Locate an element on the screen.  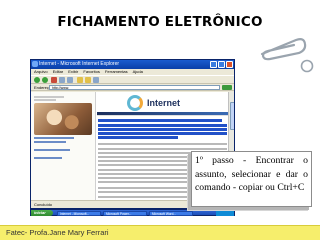
home-icon is located at coordinates (70, 80).